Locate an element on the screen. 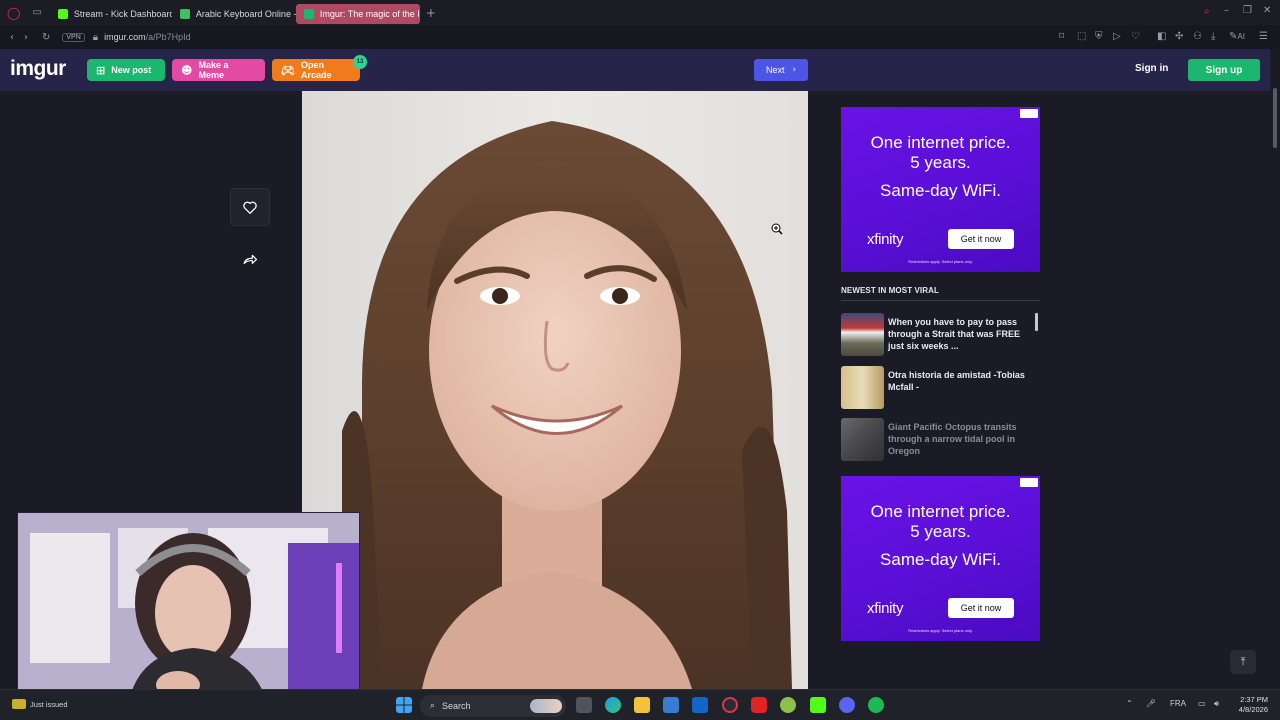 The height and width of the screenshot is (720, 1280). chevron-up-icon: ⌃ is located at coordinates (1129, 703).